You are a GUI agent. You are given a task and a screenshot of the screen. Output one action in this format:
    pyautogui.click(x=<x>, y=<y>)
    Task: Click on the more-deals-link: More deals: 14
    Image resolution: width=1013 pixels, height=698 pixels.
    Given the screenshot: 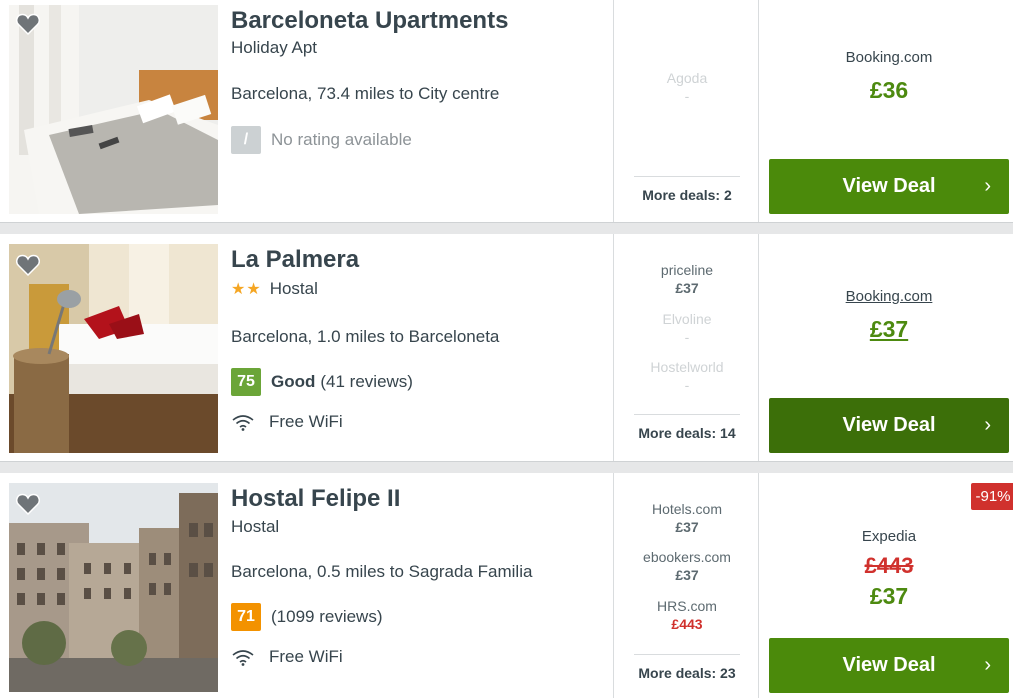 What is the action you would take?
    pyautogui.click(x=687, y=427)
    